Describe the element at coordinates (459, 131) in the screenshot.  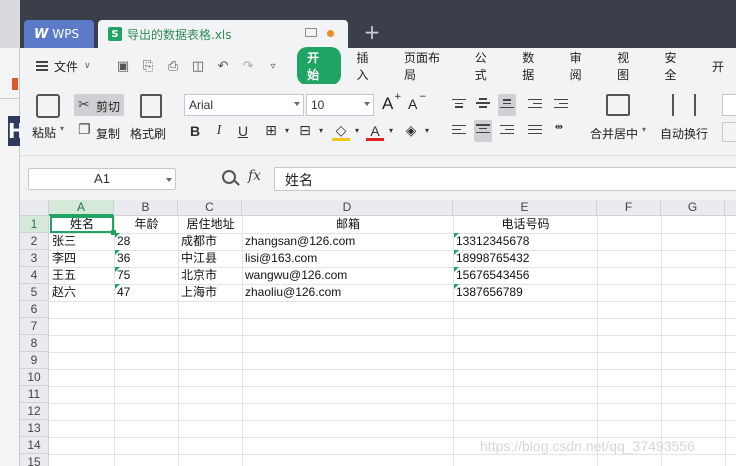
I see `align-left-button` at that location.